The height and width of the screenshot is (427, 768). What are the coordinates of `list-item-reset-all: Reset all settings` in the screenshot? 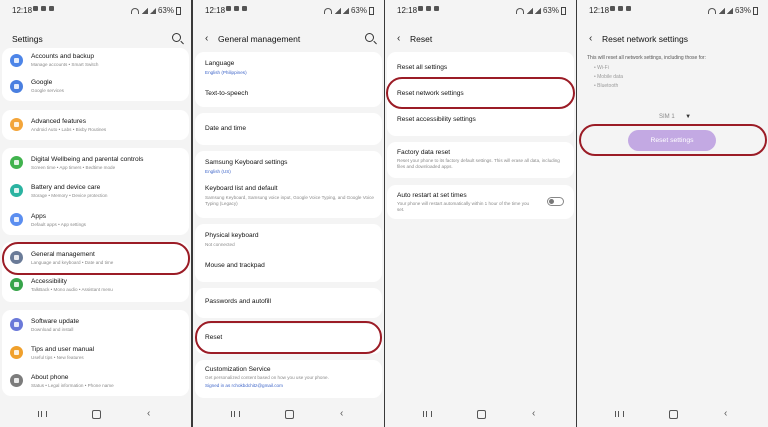 It's located at (480, 67).